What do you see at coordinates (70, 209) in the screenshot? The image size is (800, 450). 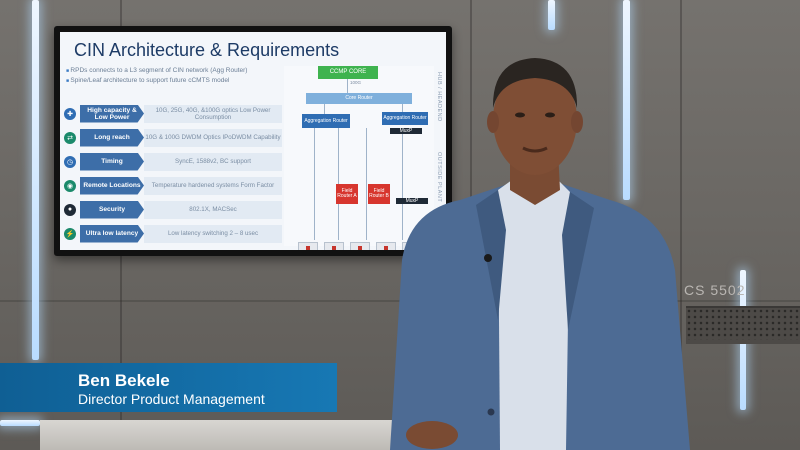 I see `security-icon: ●` at bounding box center [70, 209].